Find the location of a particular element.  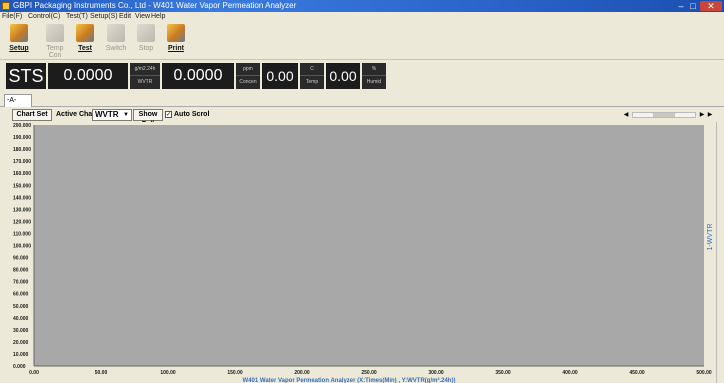

close-icon: ✕ is located at coordinates (711, 6).